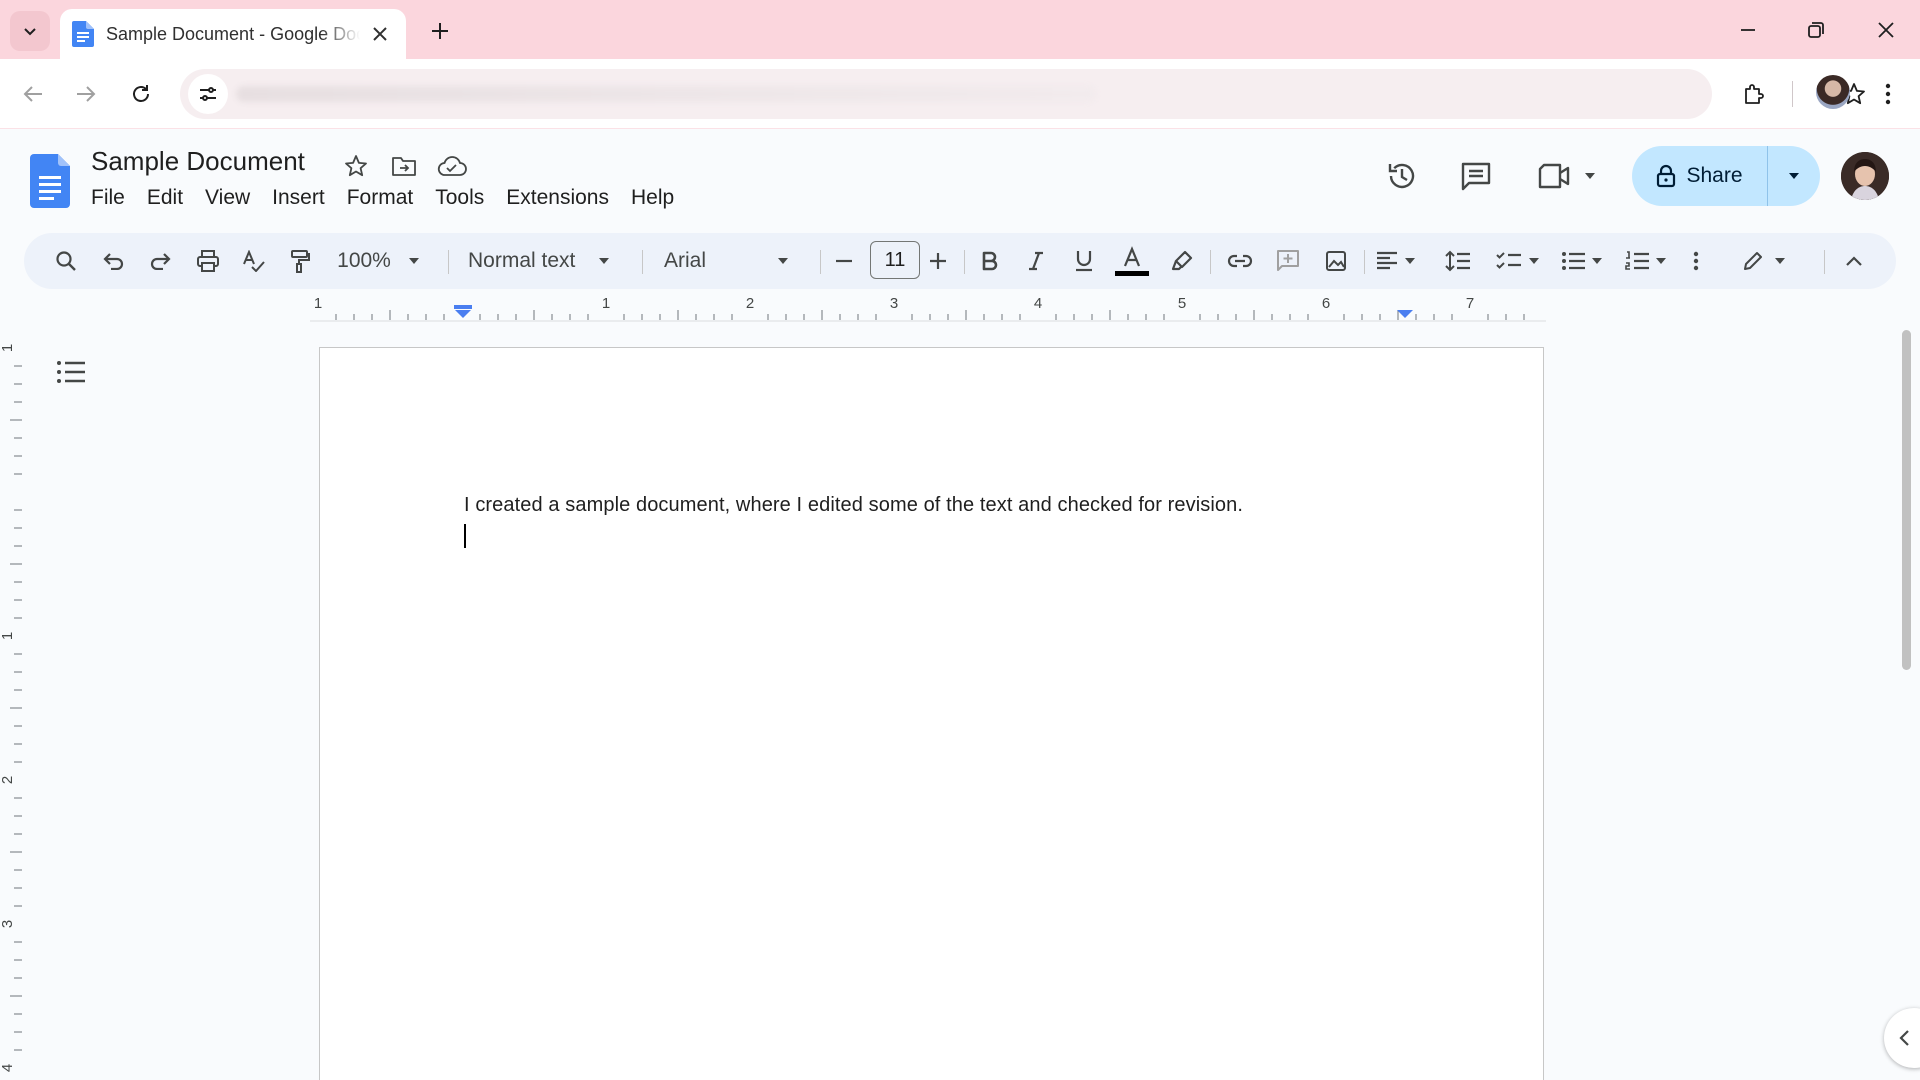 The image size is (1920, 1080). Describe the element at coordinates (1714, 175) in the screenshot. I see `share-label: Share` at that location.